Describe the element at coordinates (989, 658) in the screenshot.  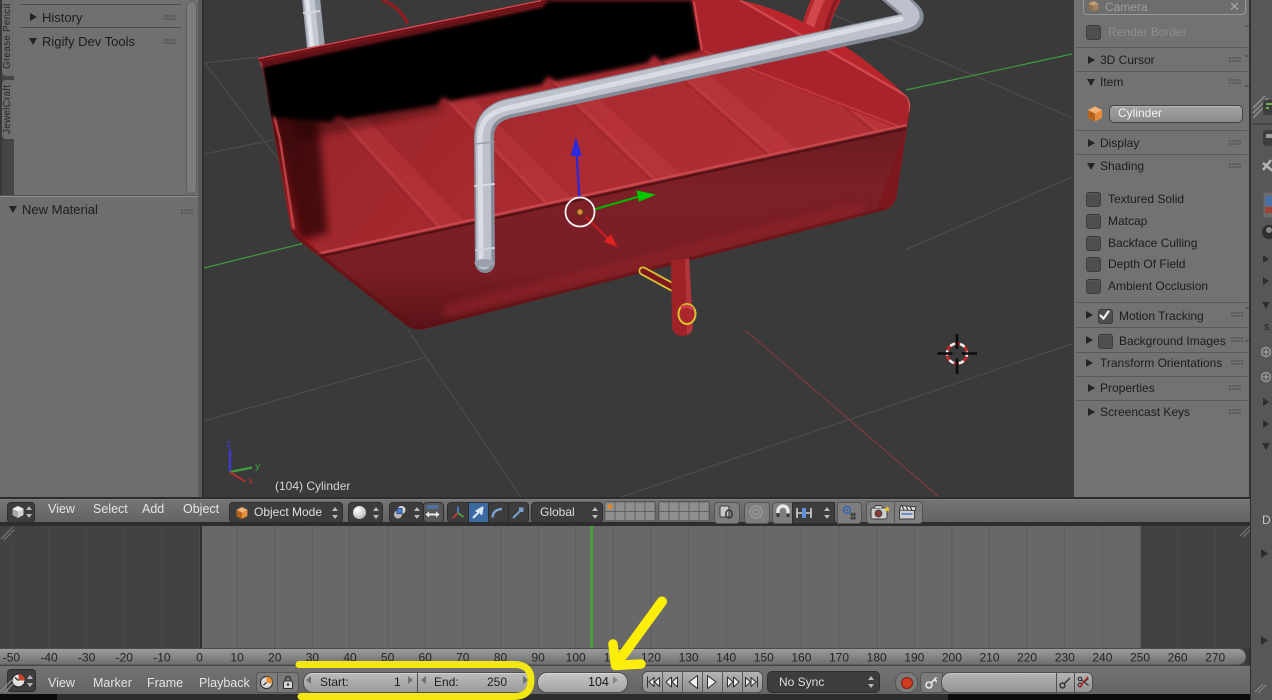
I see `svg-text: 210` at that location.